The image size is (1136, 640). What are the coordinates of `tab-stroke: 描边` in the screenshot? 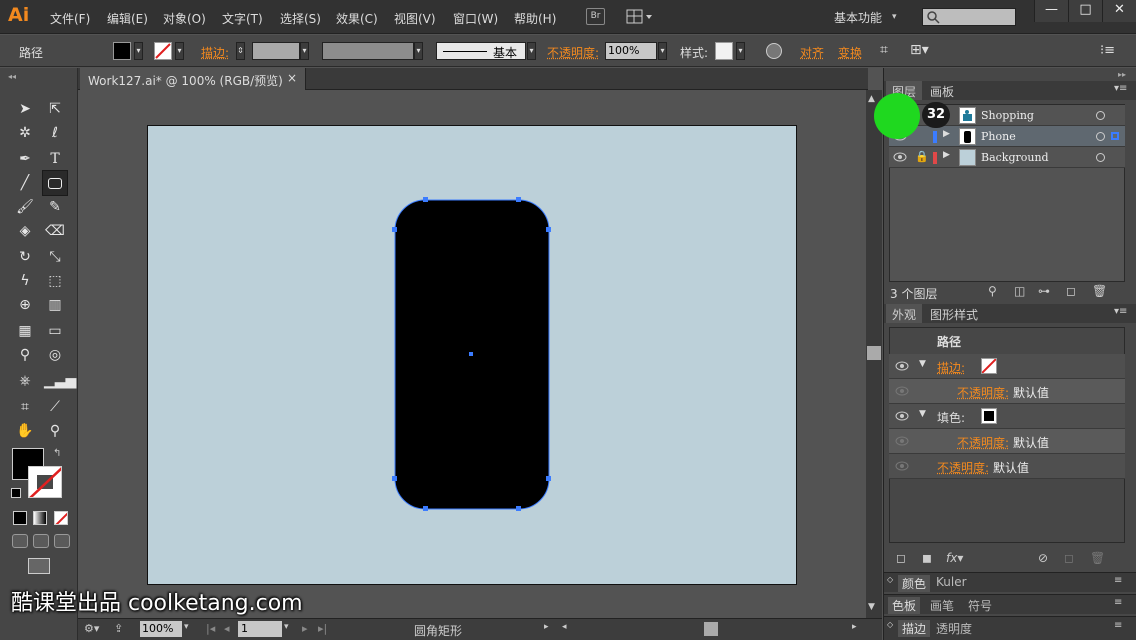 It's located at (914, 628).